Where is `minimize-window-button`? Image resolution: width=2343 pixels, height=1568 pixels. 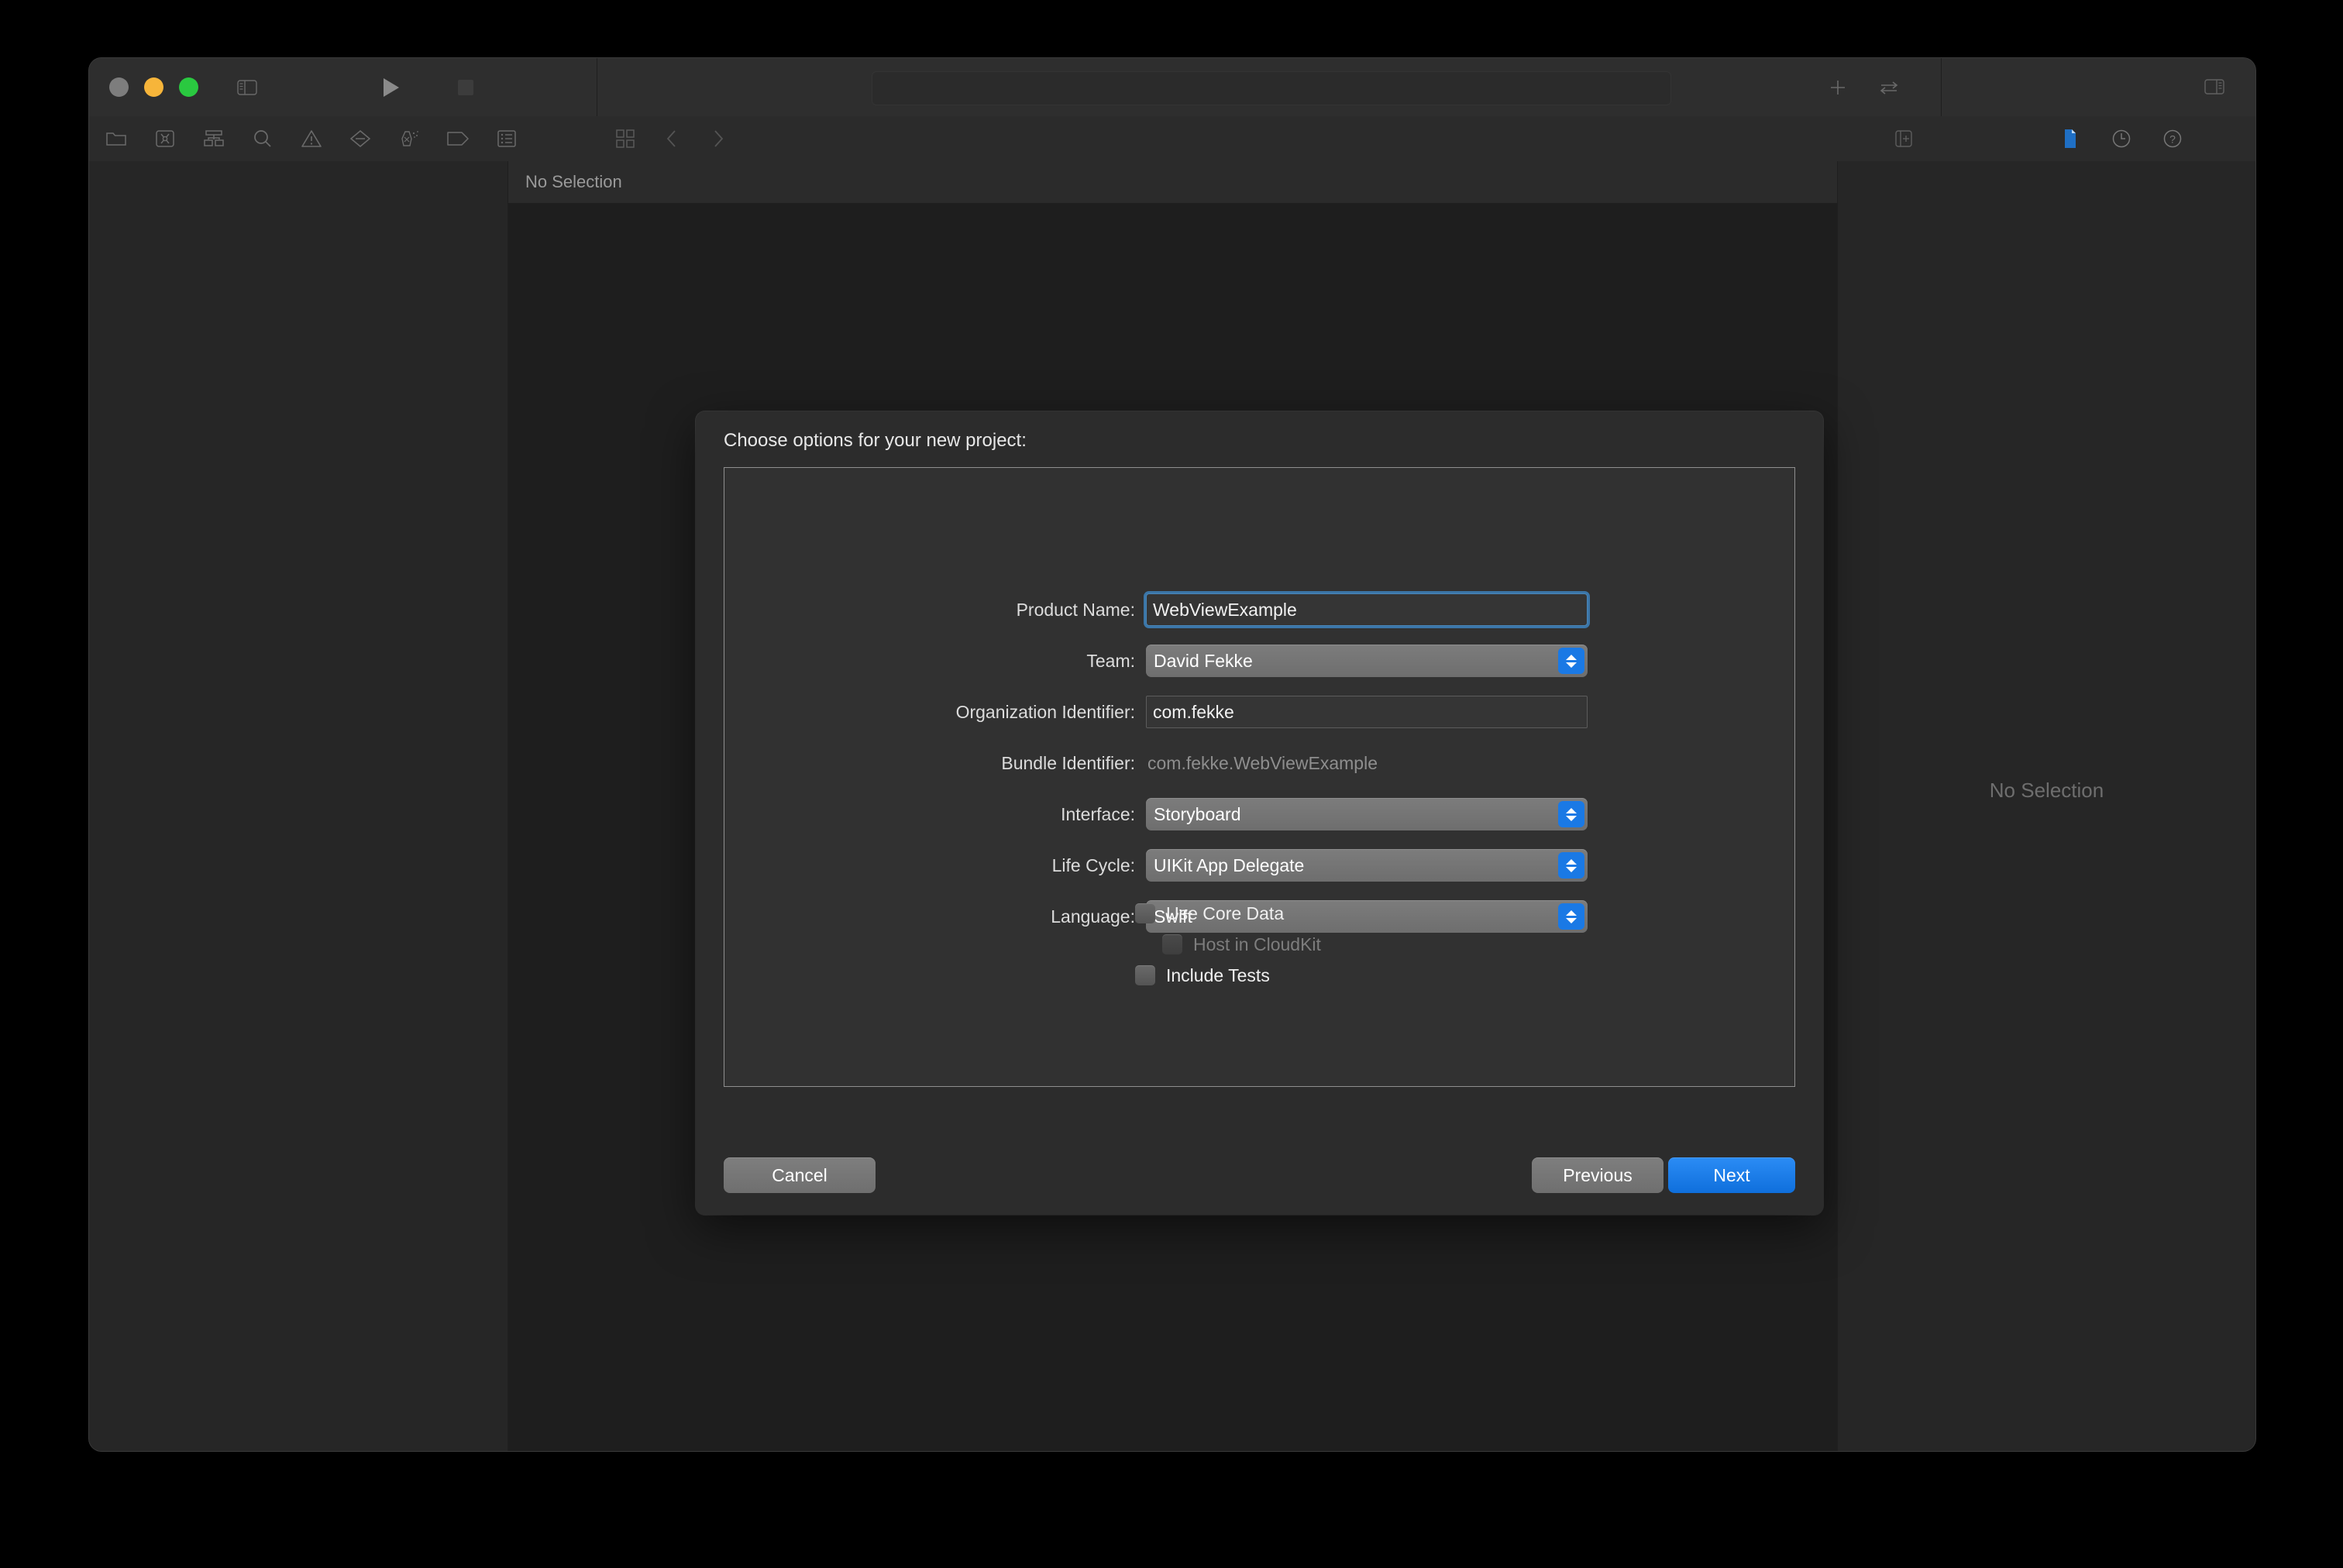
minimize-window-button is located at coordinates (153, 87).